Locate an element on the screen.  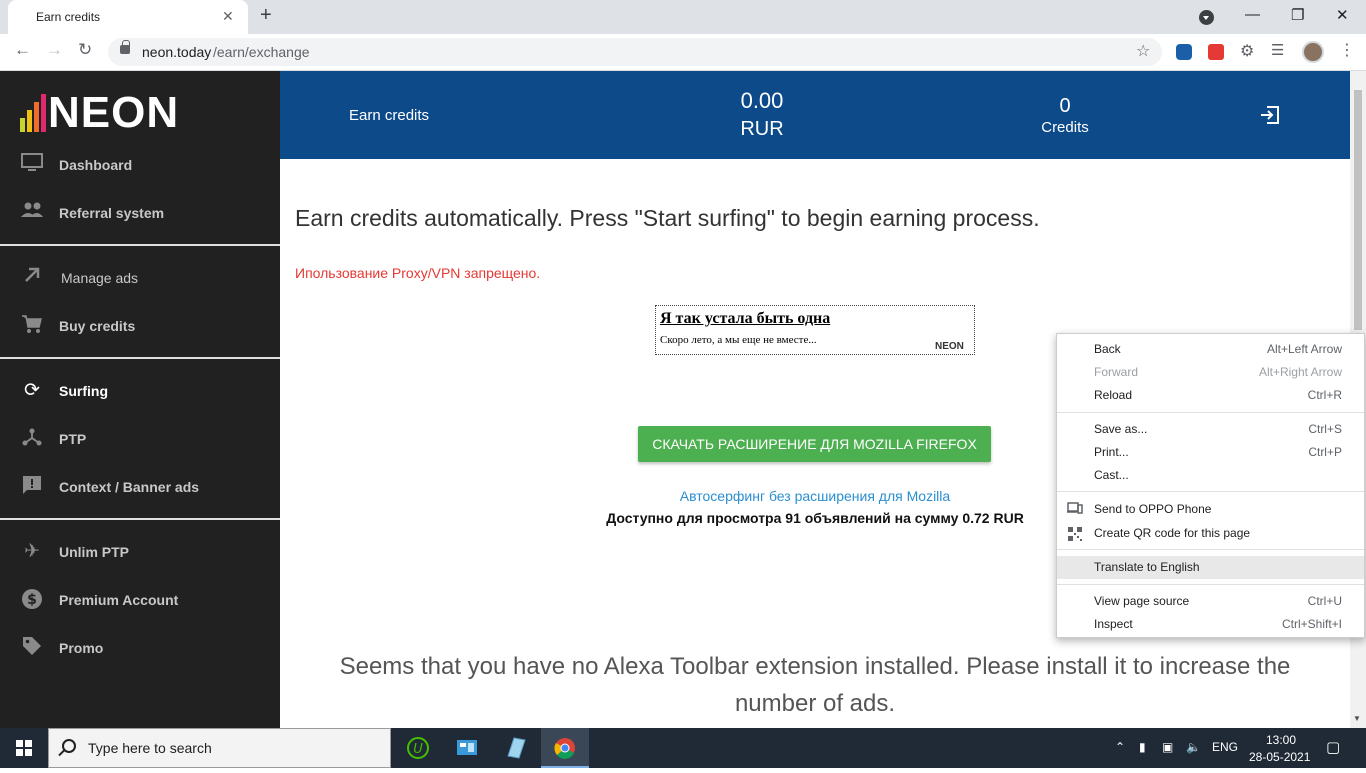
sidebar-item-buy-credits: Buy credits is located at coordinates (140, 326).